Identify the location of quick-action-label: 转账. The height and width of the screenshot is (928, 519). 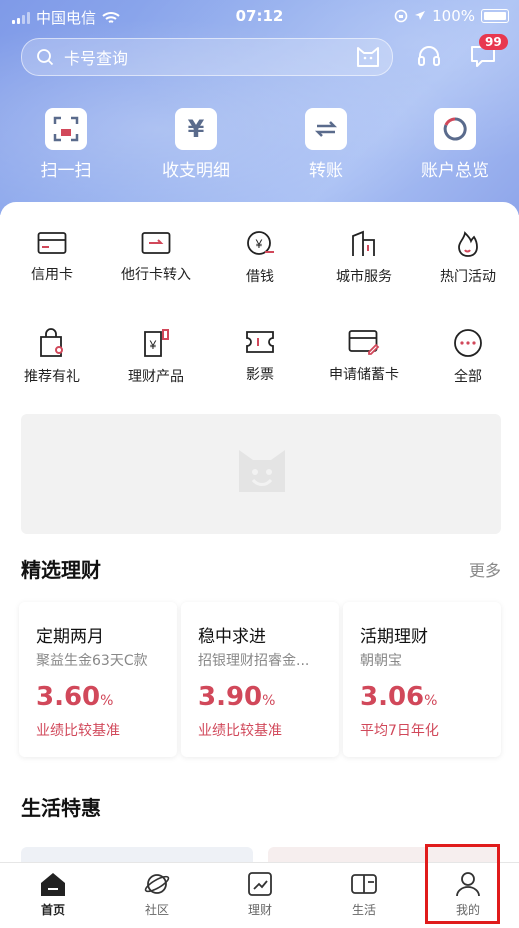
(326, 171).